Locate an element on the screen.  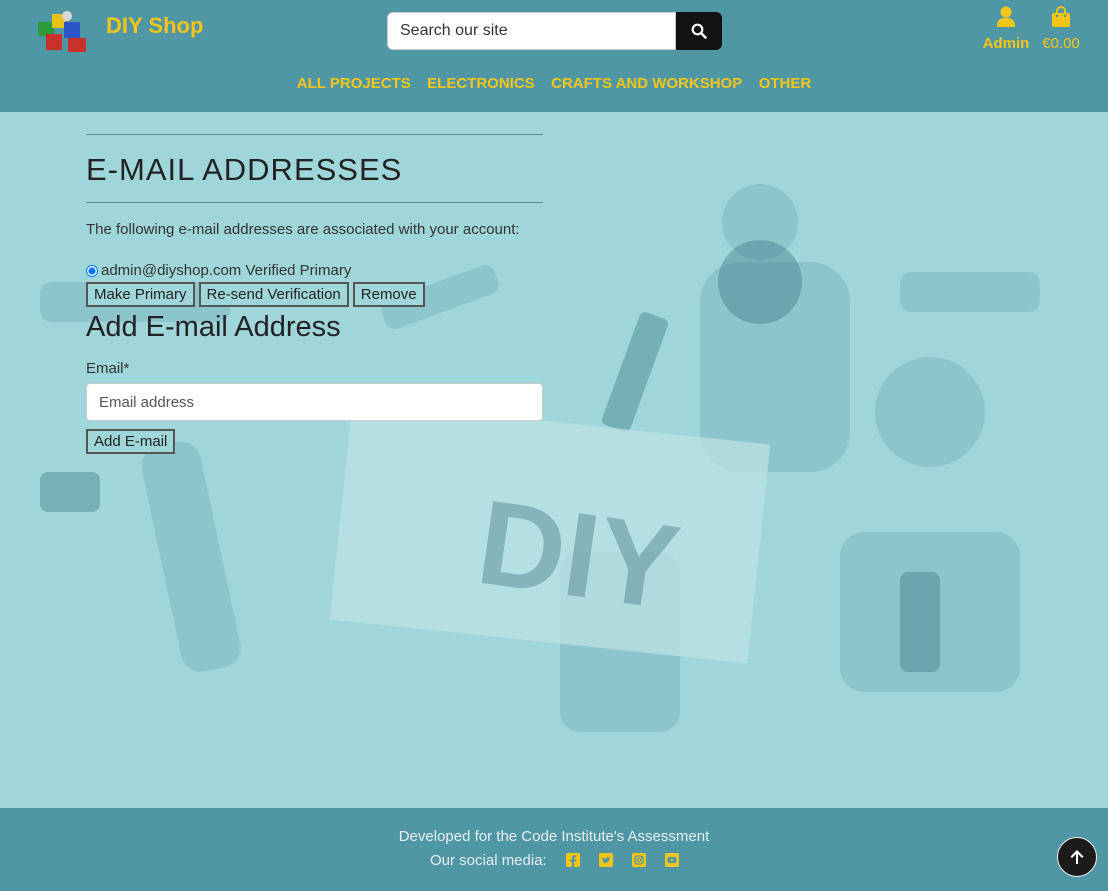
page-title: E-MAIL ADDRESSES is located at coordinates (244, 169).